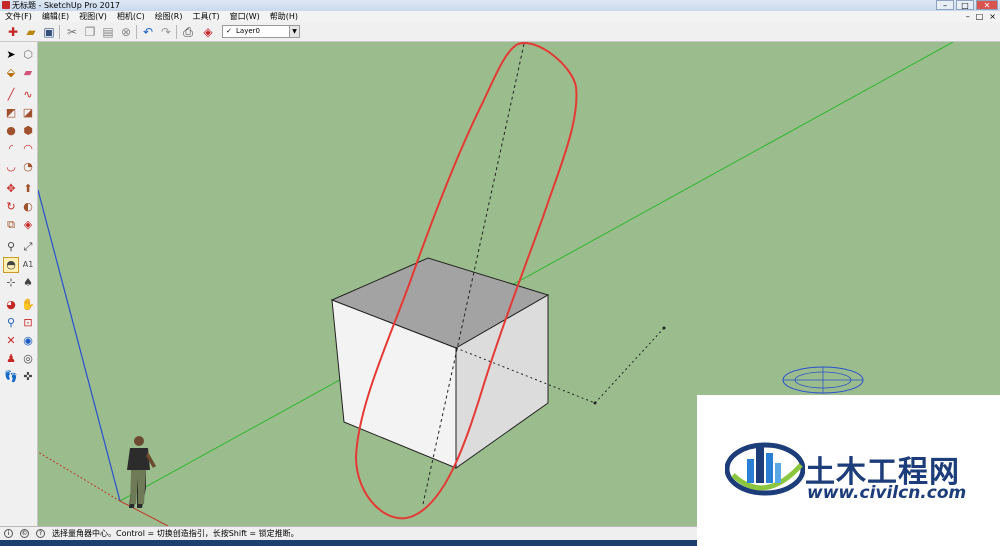 The height and width of the screenshot is (546, 1000). What do you see at coordinates (28, 283) in the screenshot?
I see `3d-text-icon: ♠` at bounding box center [28, 283].